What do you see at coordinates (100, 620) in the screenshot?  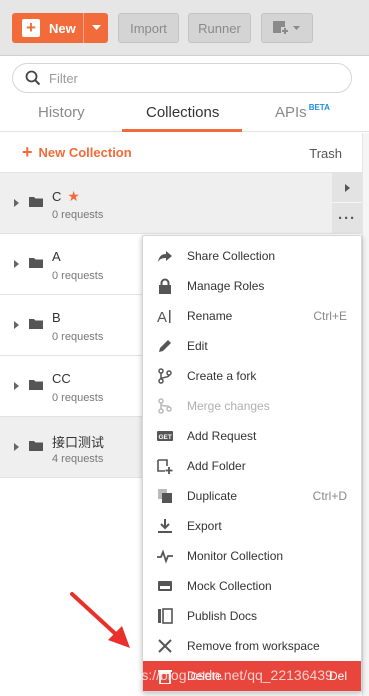 I see `annotation-arrow-icon` at bounding box center [100, 620].